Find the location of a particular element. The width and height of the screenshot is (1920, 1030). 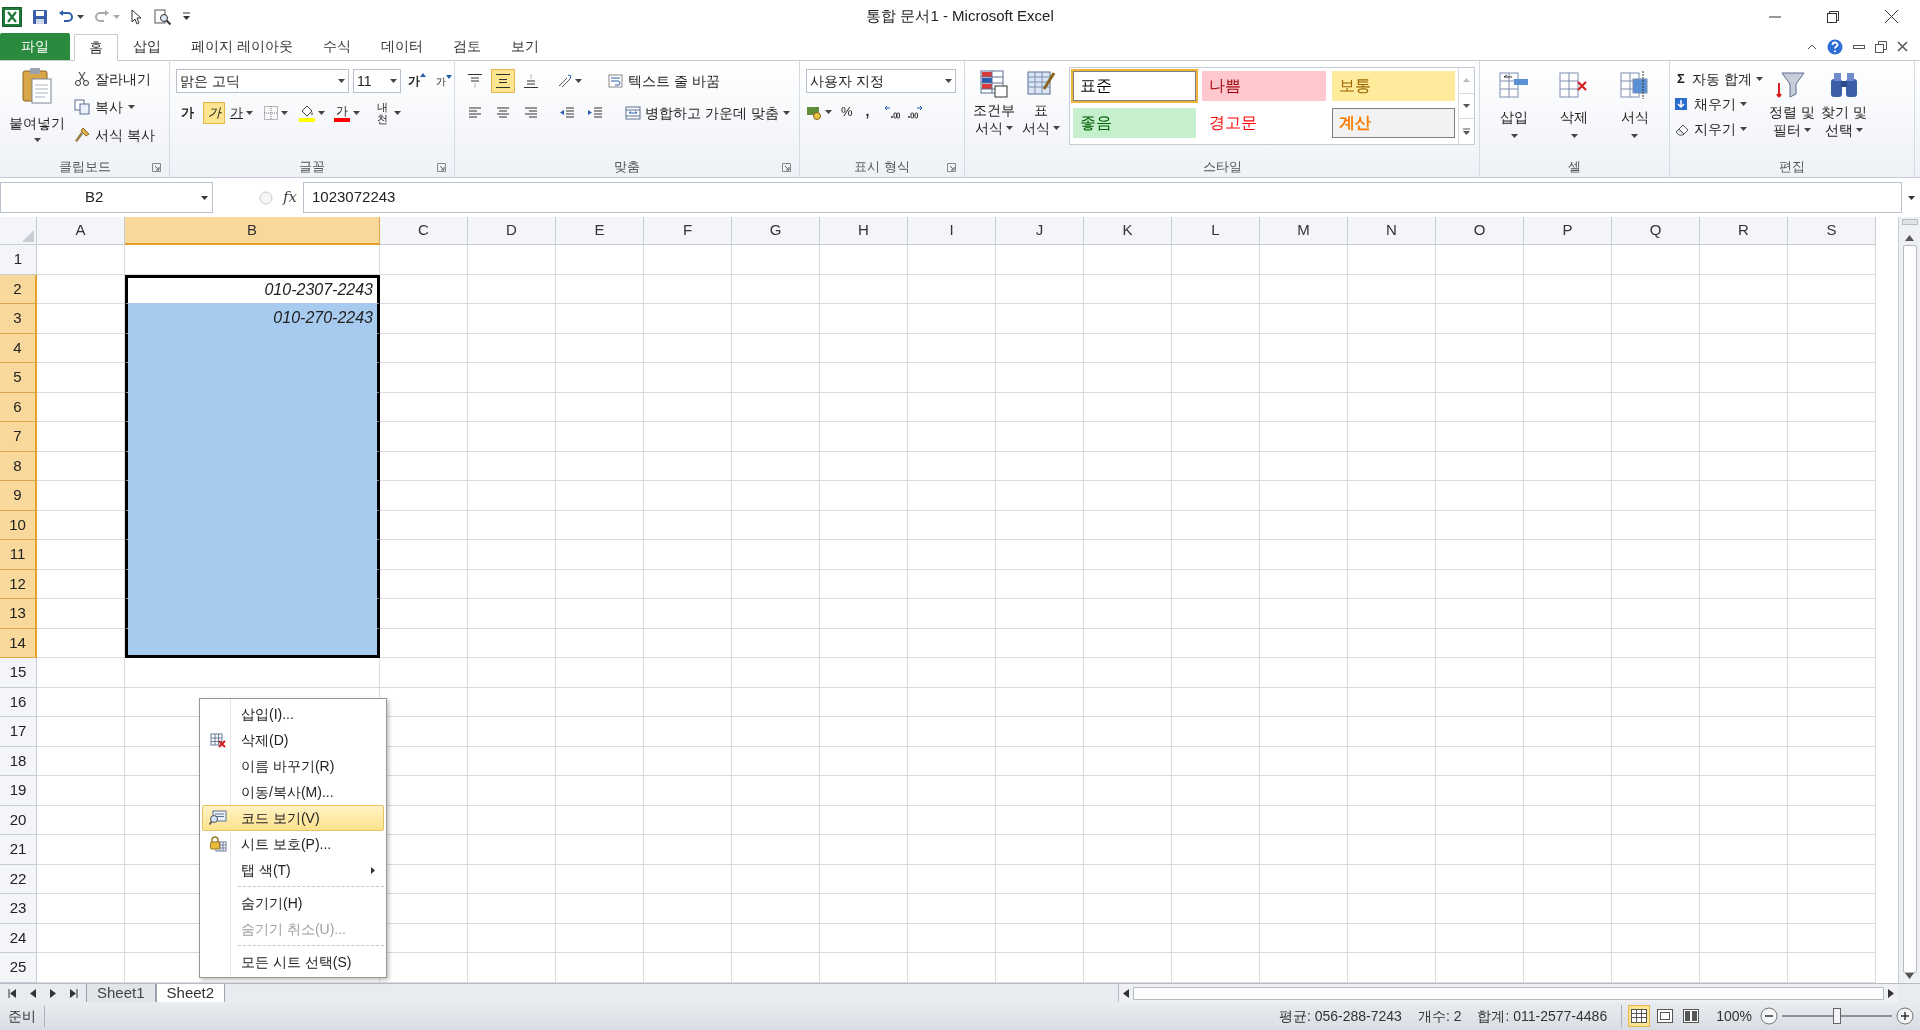

status-average: 평균: 056-288-7243 is located at coordinates (1340, 1016).